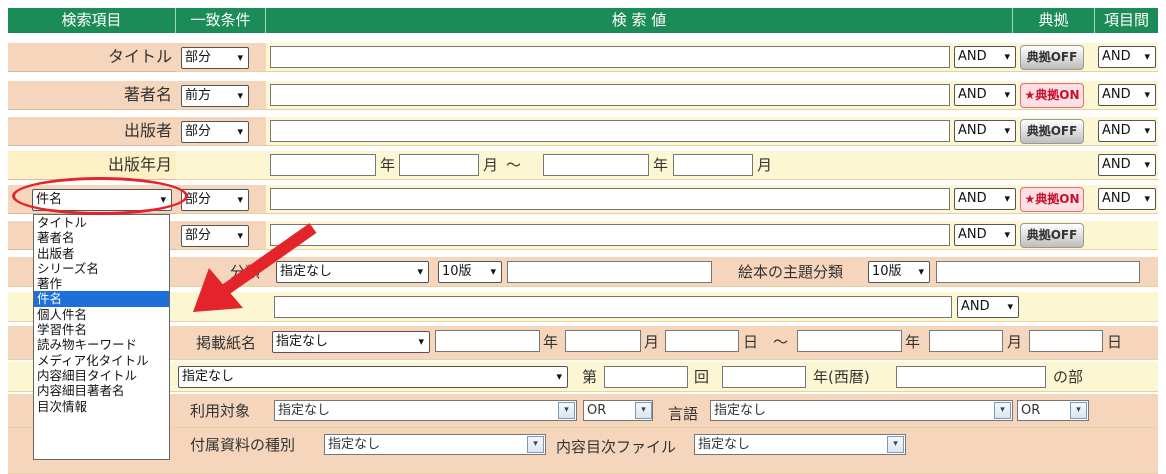 The height and width of the screenshot is (474, 1166). I want to click on journal-day-from, so click(702, 341).